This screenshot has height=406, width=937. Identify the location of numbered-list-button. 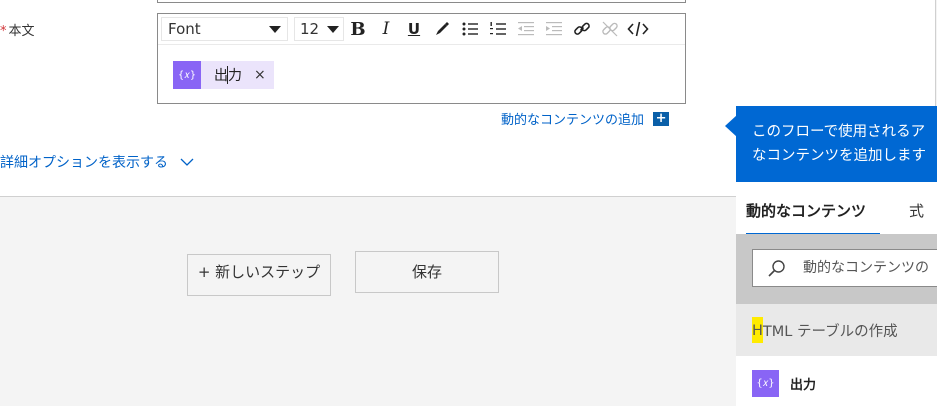
(498, 29).